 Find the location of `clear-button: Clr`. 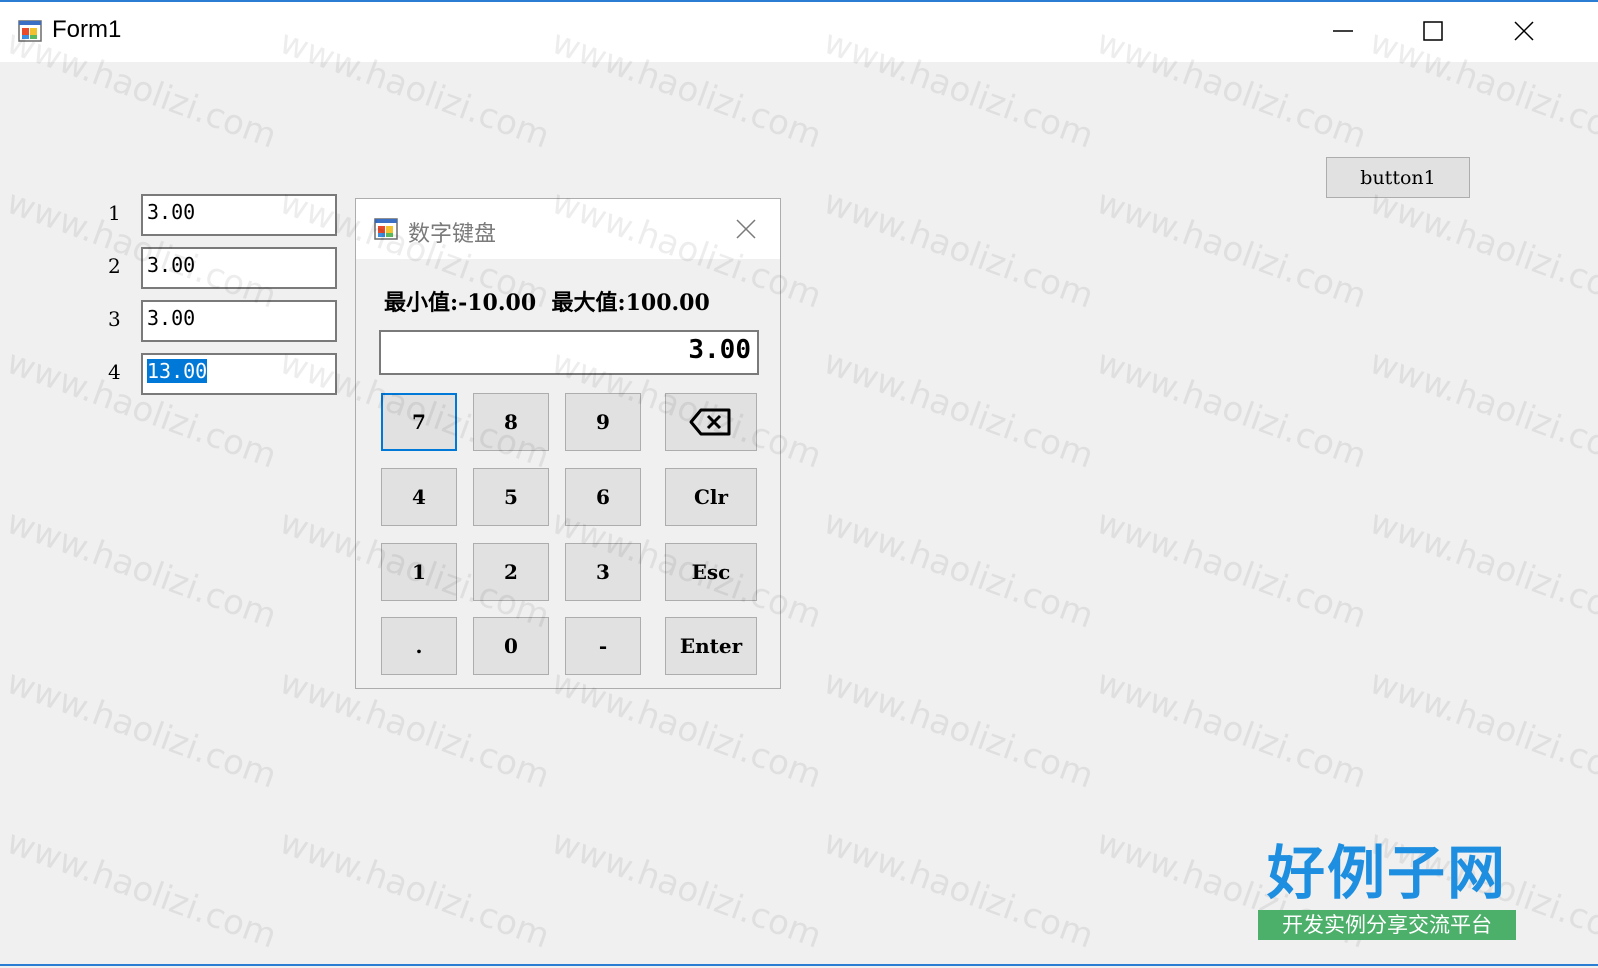

clear-button: Clr is located at coordinates (711, 497).